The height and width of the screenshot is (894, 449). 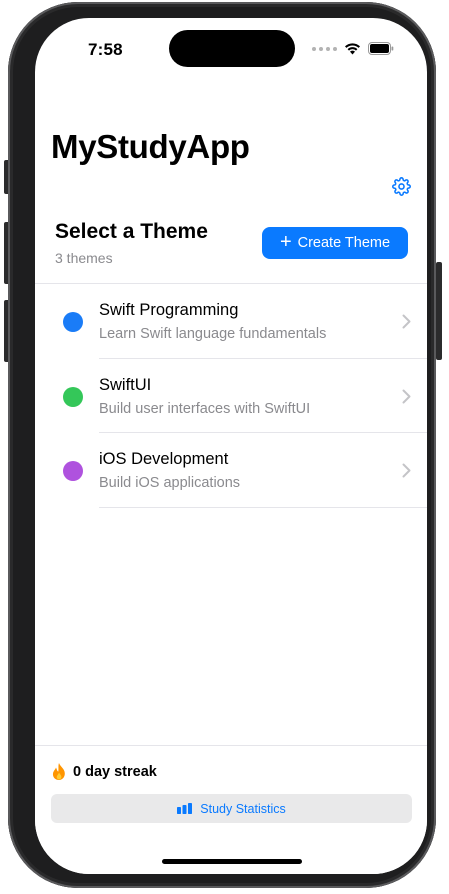 What do you see at coordinates (150, 146) in the screenshot?
I see `app-title: MyStudyApp` at bounding box center [150, 146].